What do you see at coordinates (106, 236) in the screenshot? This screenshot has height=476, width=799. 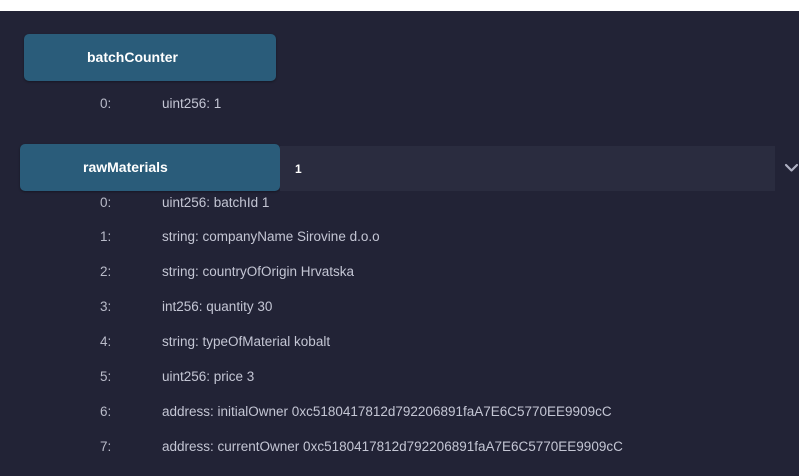 I see `output-index: 1:` at bounding box center [106, 236].